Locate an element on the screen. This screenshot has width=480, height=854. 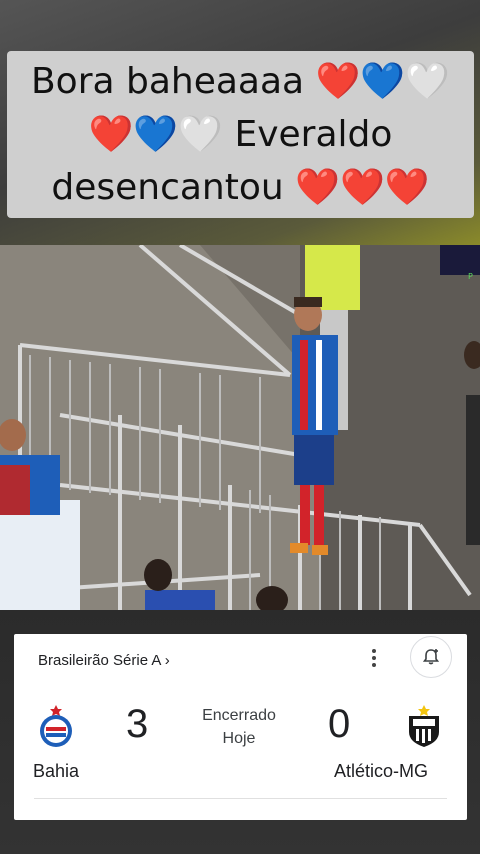
match-status: Encerrado Hoje is located at coordinates (239, 727).